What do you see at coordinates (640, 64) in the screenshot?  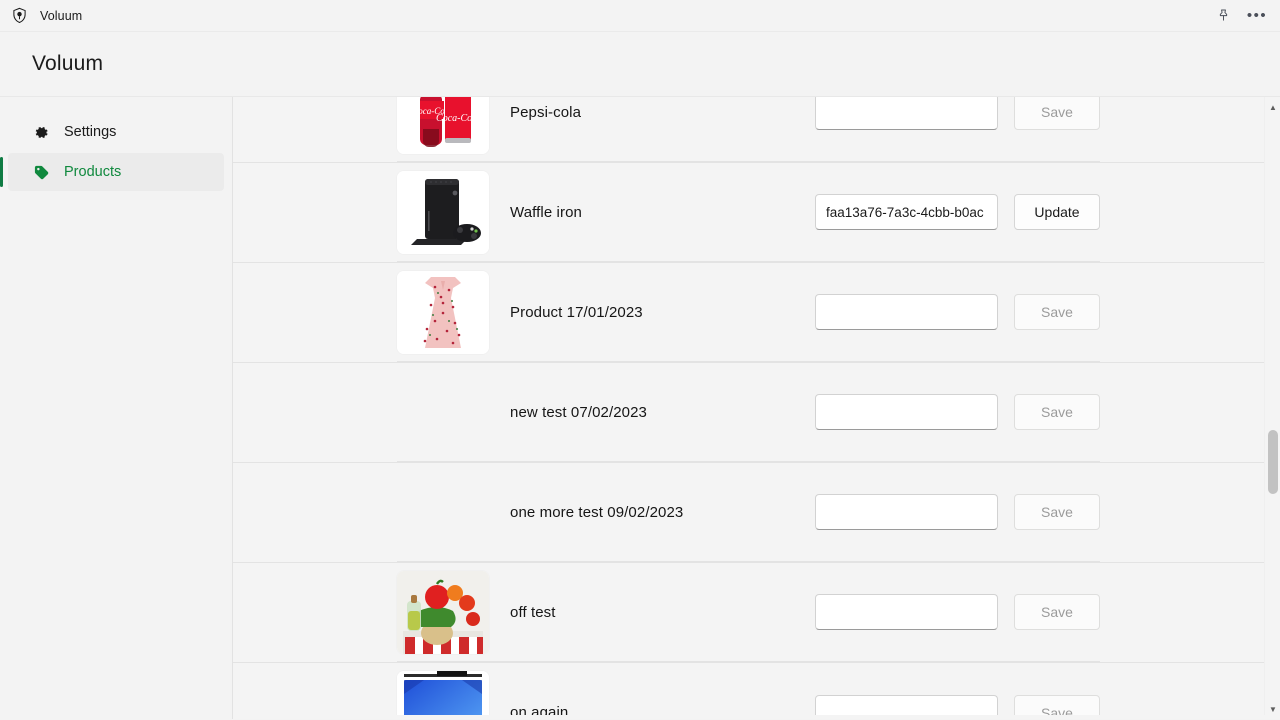 I see `app-header: Voluum` at bounding box center [640, 64].